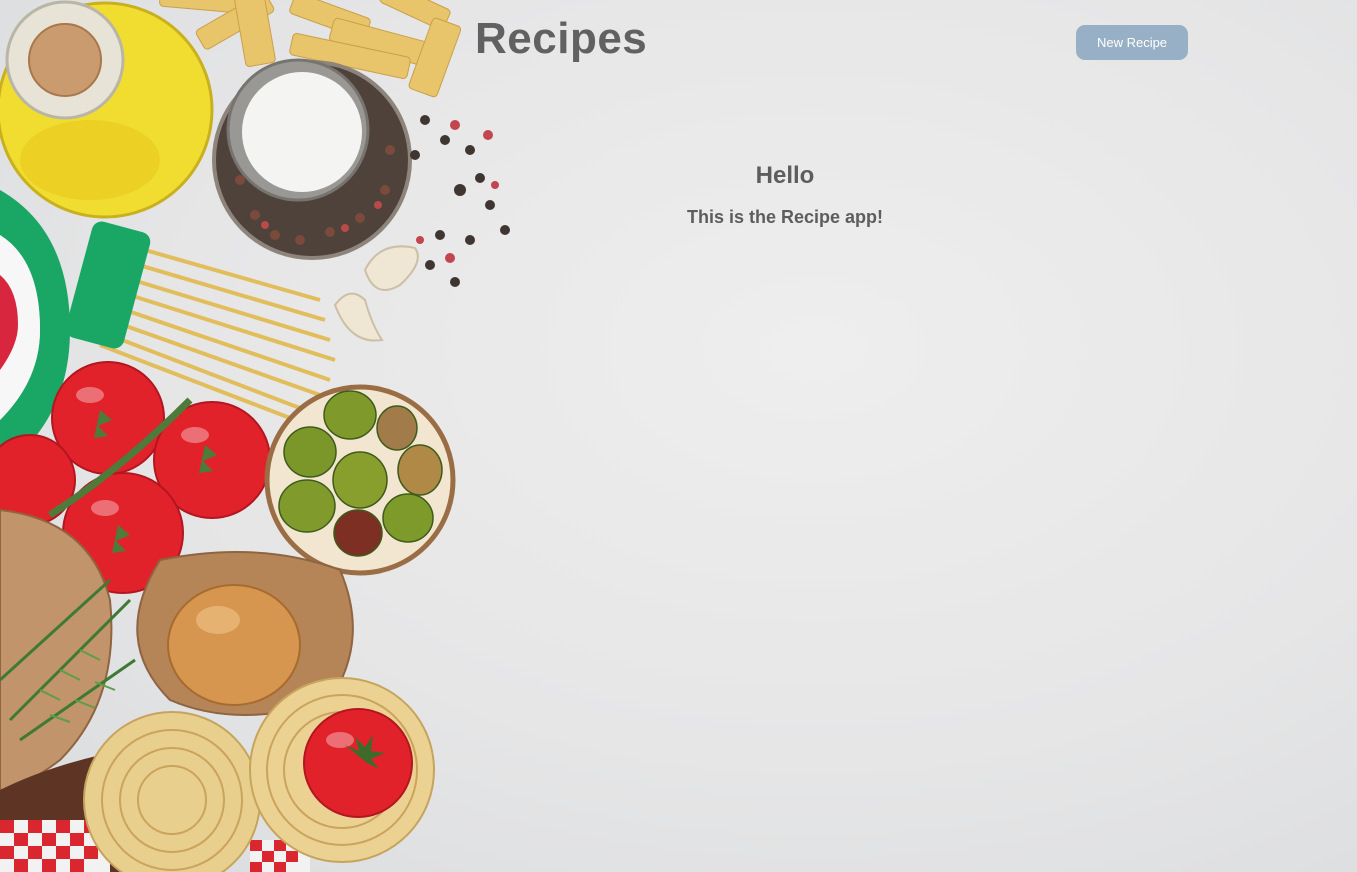  What do you see at coordinates (1132, 42) in the screenshot?
I see `new-recipe-button: New Recipe` at bounding box center [1132, 42].